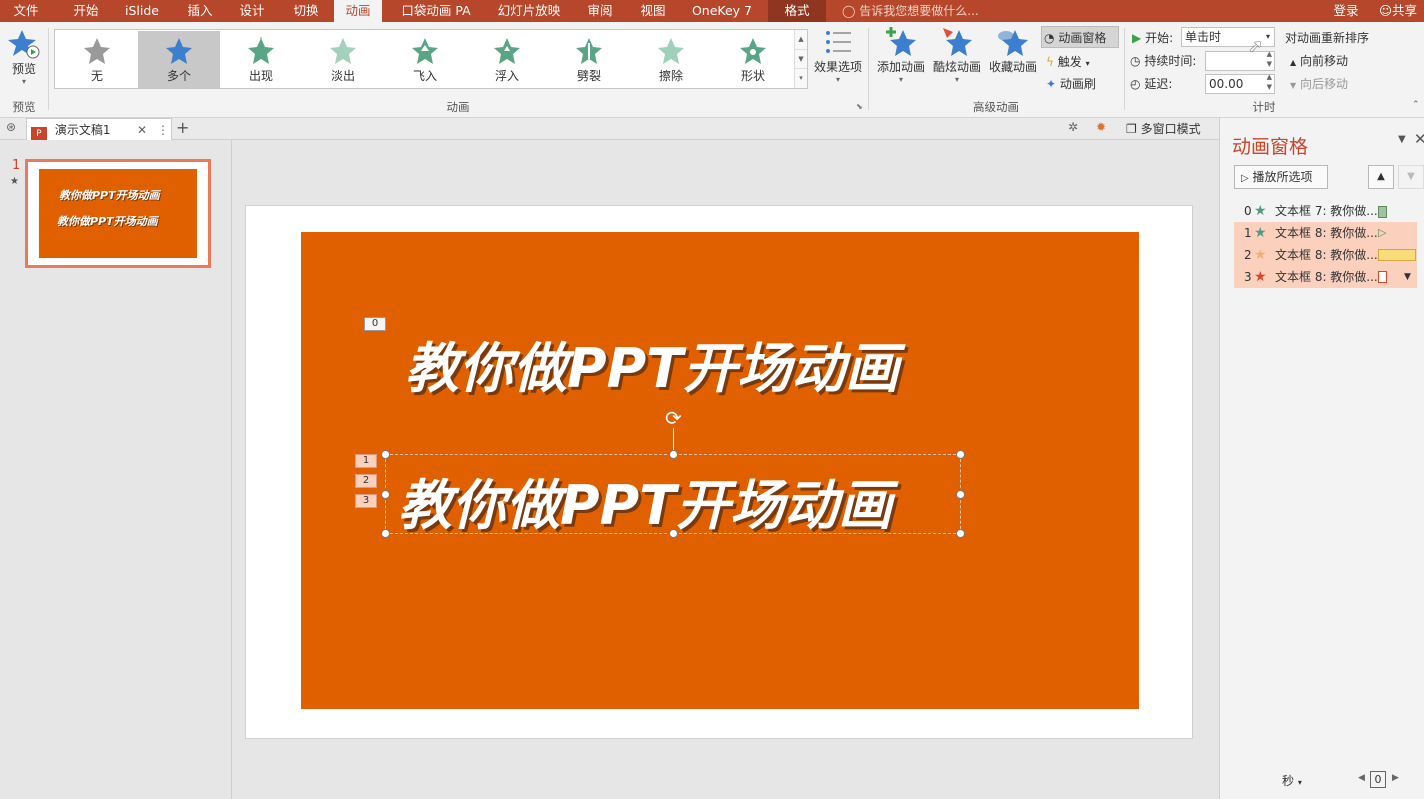 The height and width of the screenshot is (799, 1424). Describe the element at coordinates (801, 77) in the screenshot. I see `gallery-expand-icon: ▾` at that location.